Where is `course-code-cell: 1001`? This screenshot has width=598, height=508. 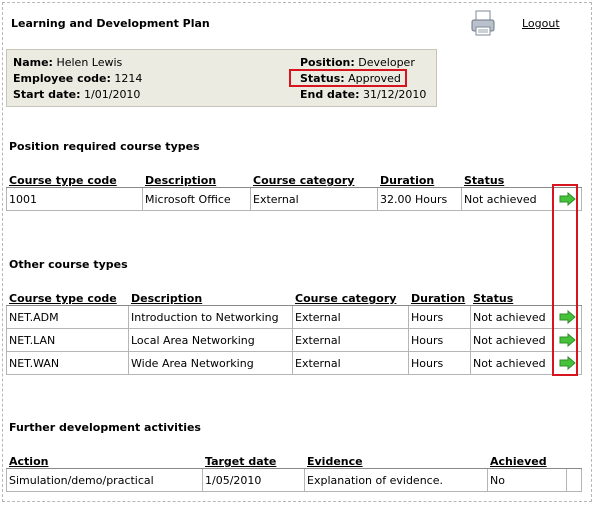
course-code-cell: 1001 is located at coordinates (74, 199).